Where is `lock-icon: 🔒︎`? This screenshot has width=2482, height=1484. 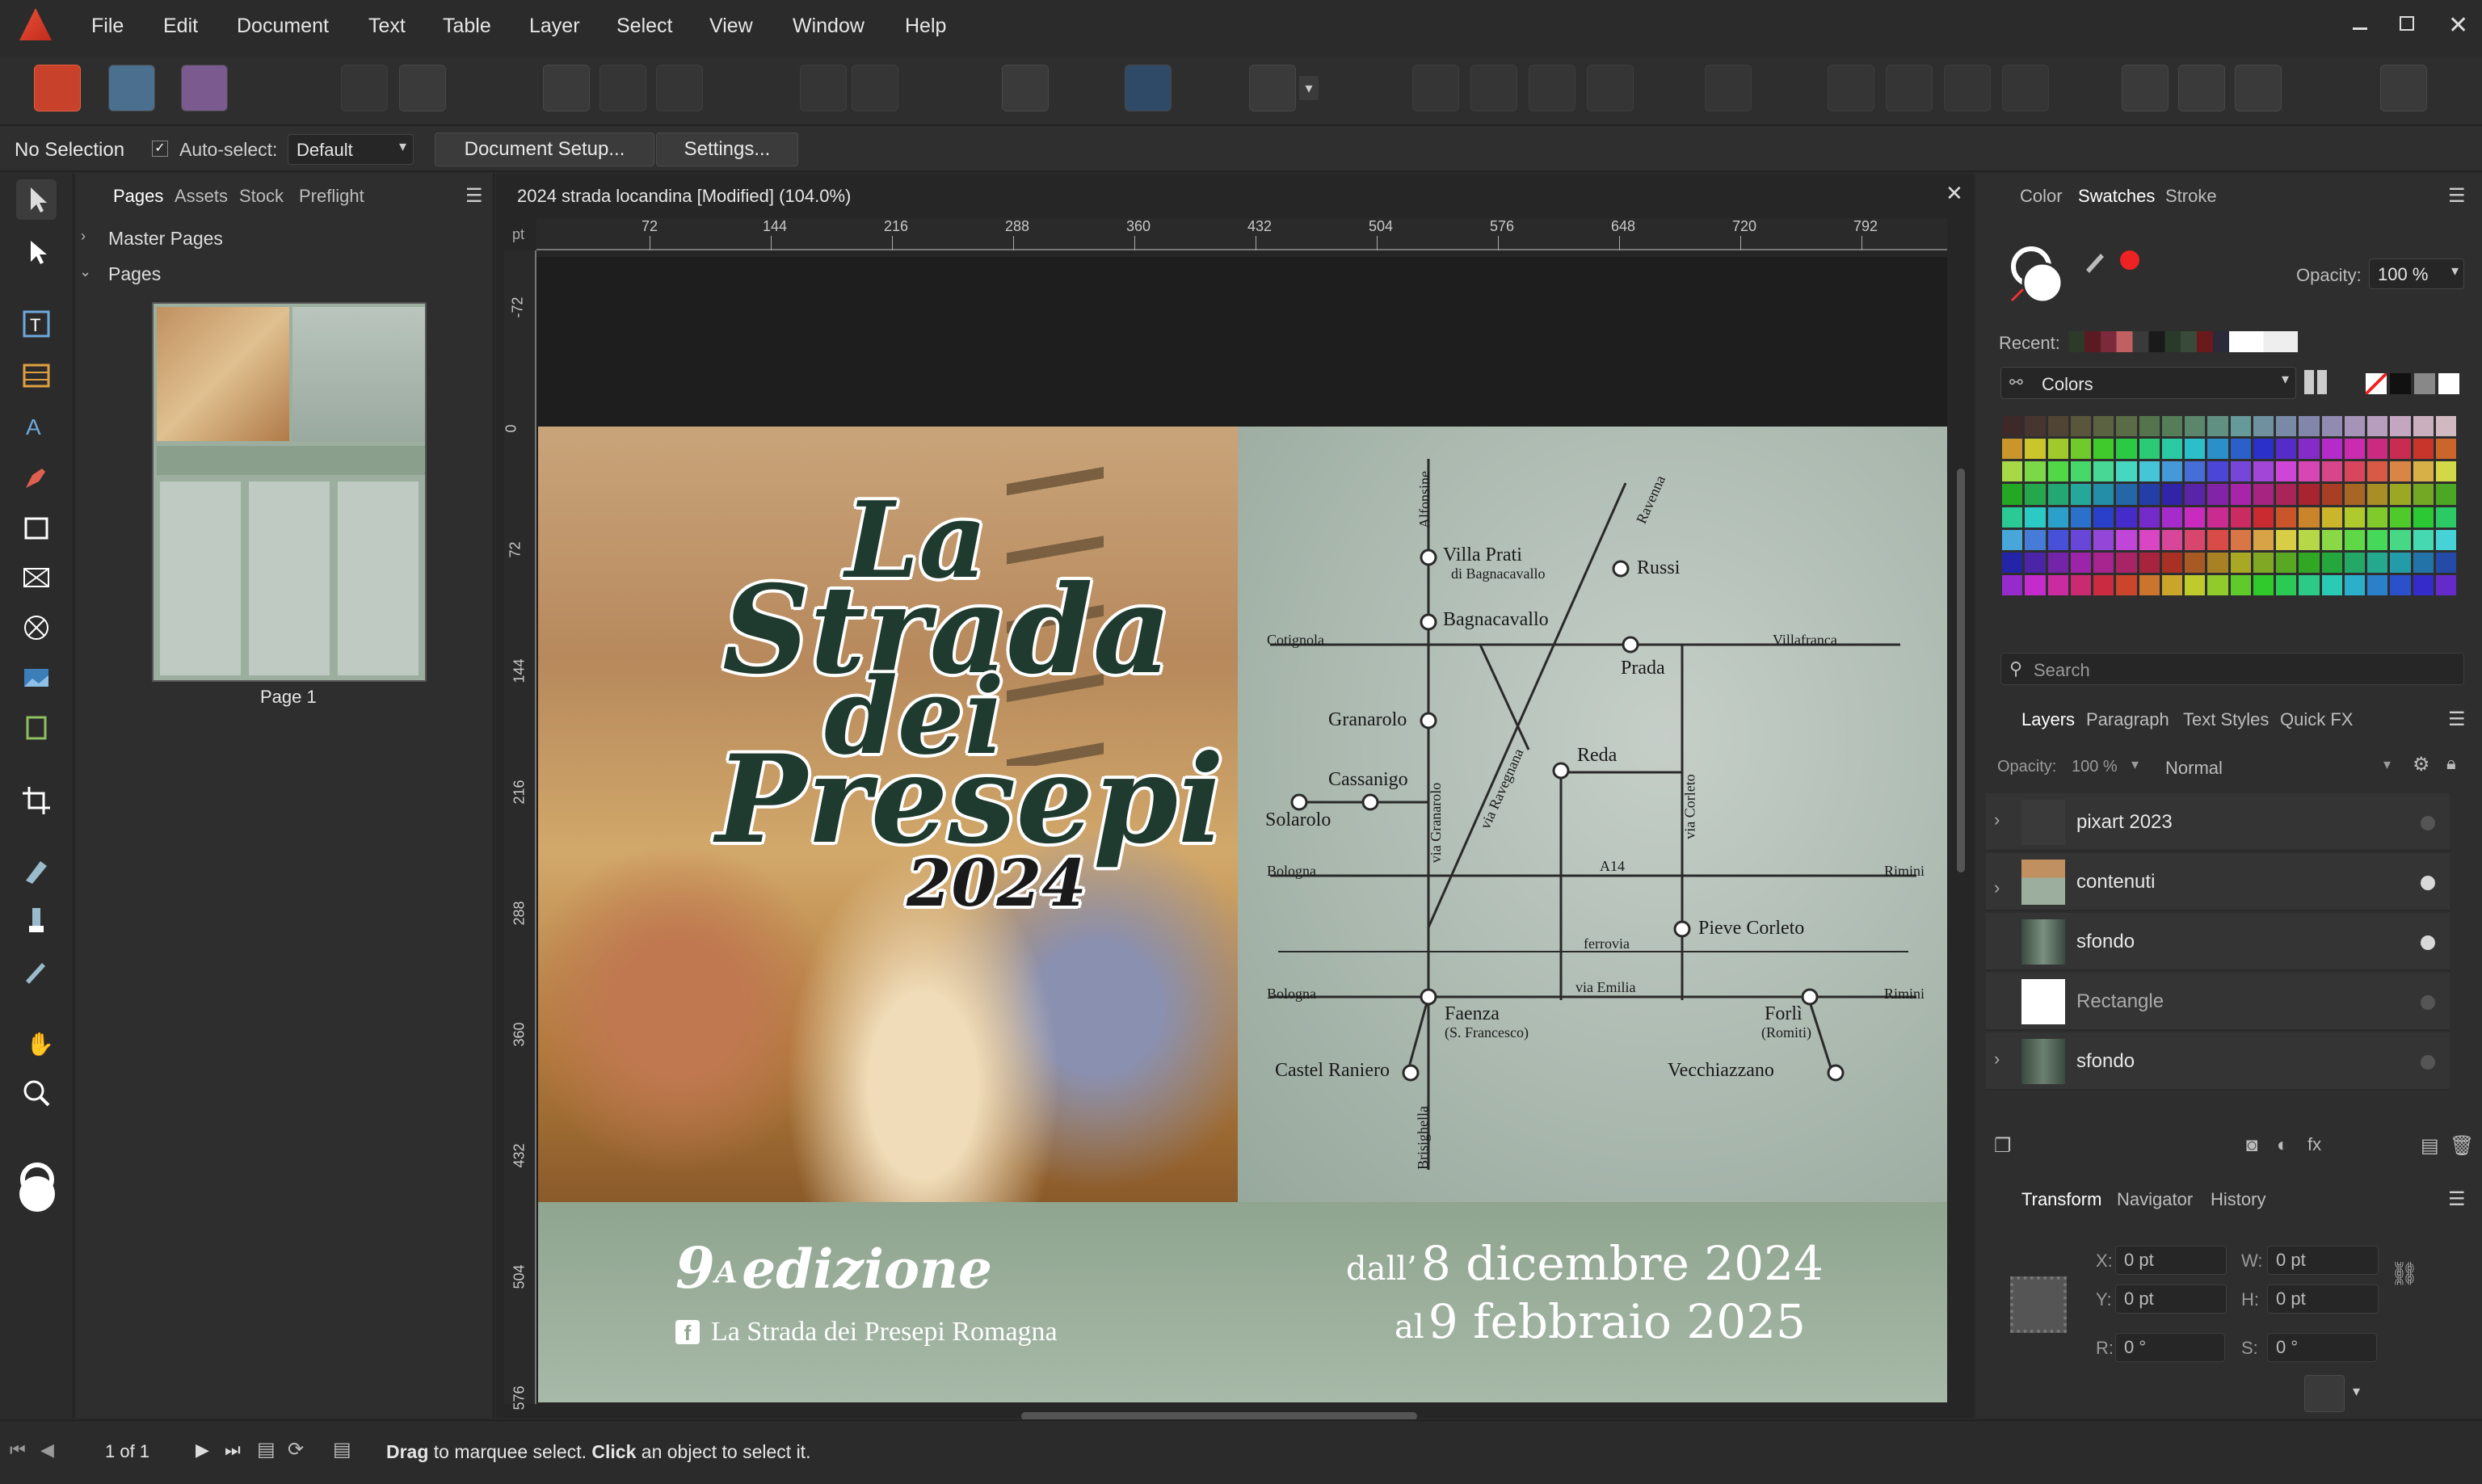 lock-icon: 🔒︎ is located at coordinates (2451, 763).